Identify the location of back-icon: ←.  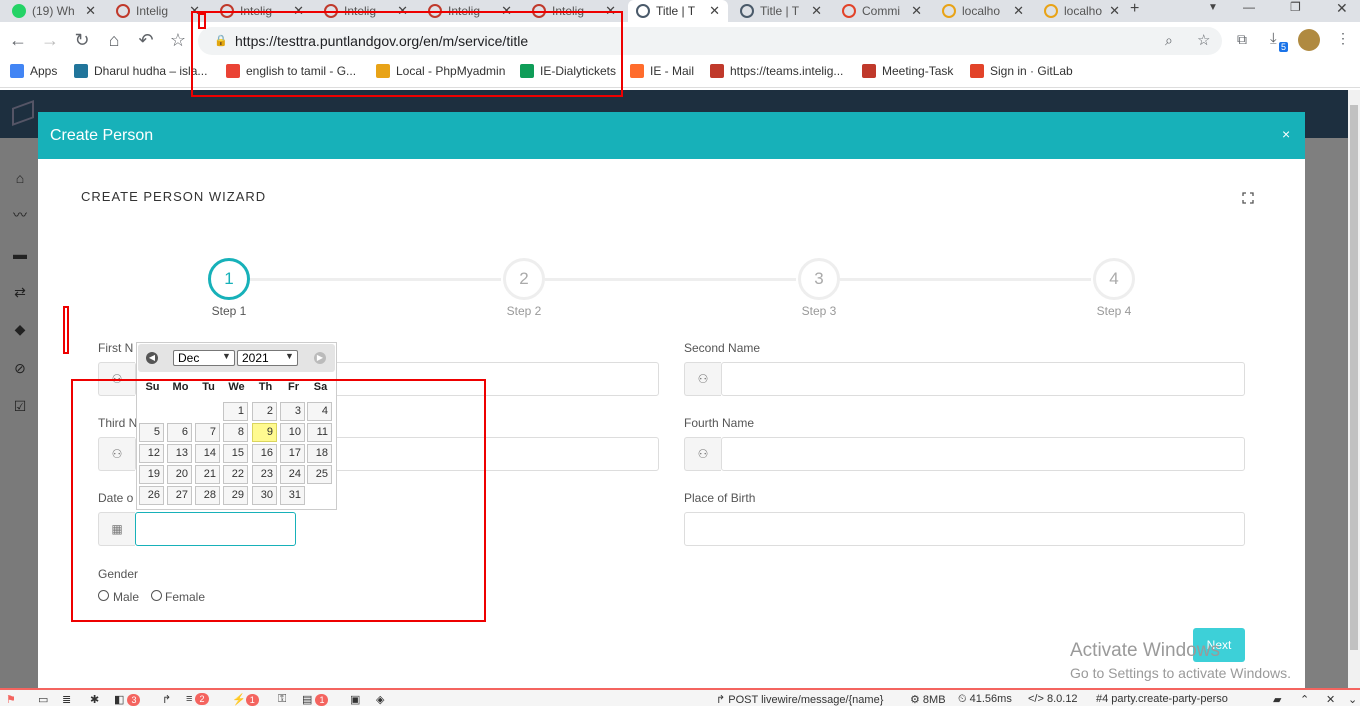
(18, 40).